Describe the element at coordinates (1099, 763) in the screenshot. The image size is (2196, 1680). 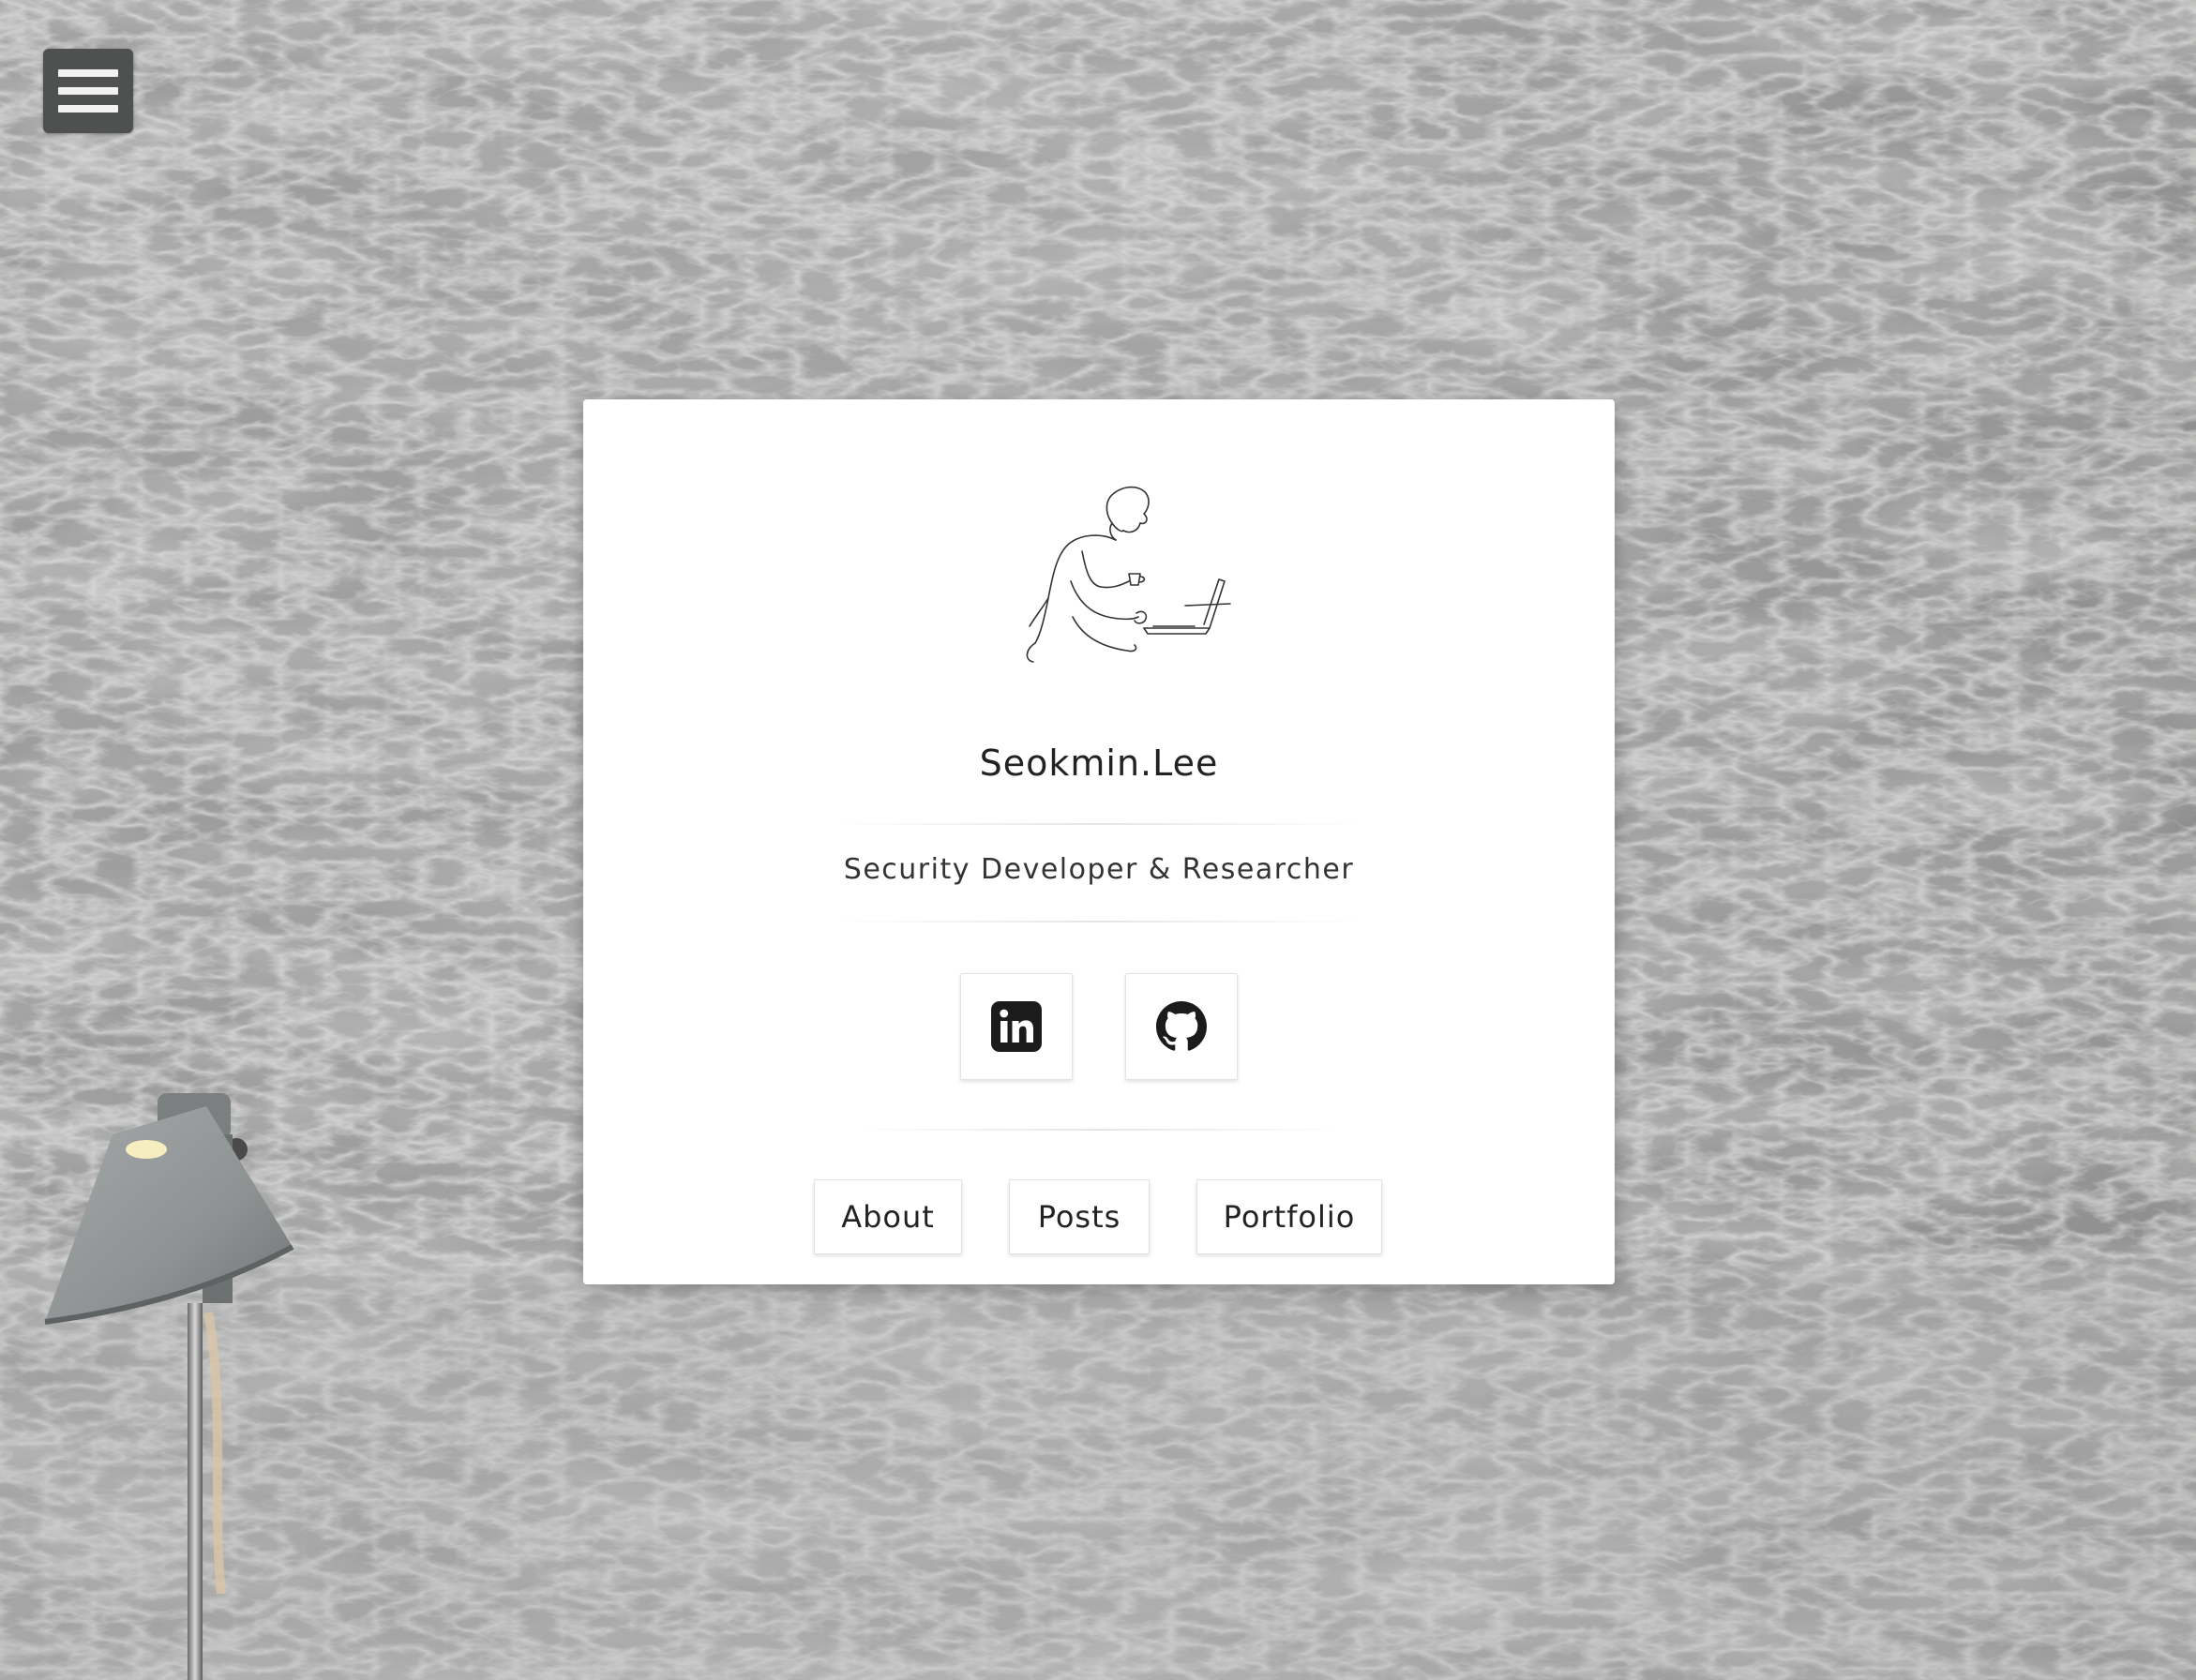
I see `profile-name: Seokmin.Lee` at that location.